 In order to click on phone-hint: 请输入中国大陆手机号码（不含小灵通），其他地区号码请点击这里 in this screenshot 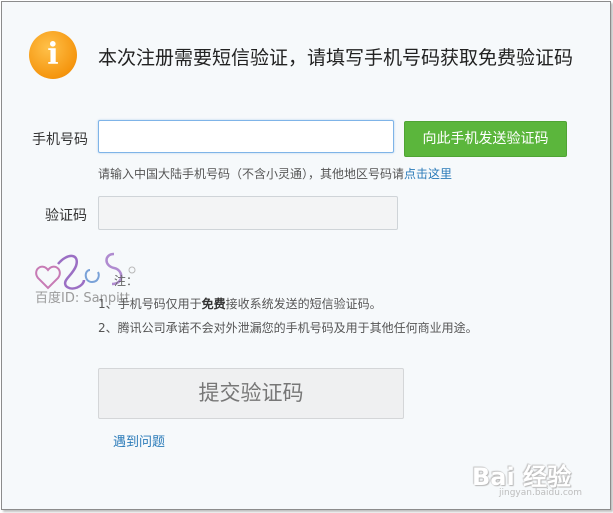, I will do `click(275, 173)`.